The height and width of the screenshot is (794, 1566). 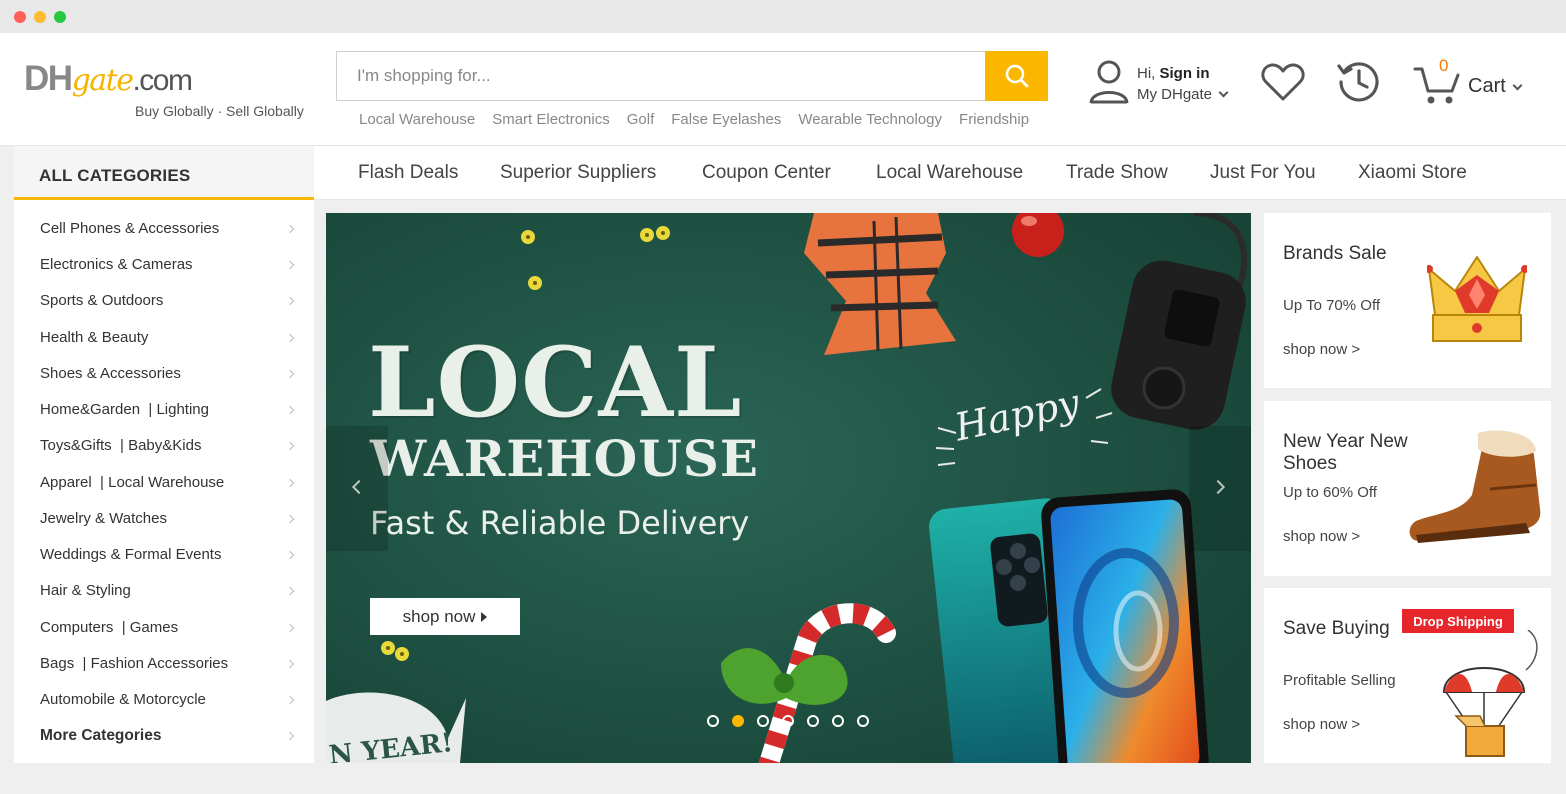 What do you see at coordinates (1490, 693) in the screenshot?
I see `parachute-box-icon` at bounding box center [1490, 693].